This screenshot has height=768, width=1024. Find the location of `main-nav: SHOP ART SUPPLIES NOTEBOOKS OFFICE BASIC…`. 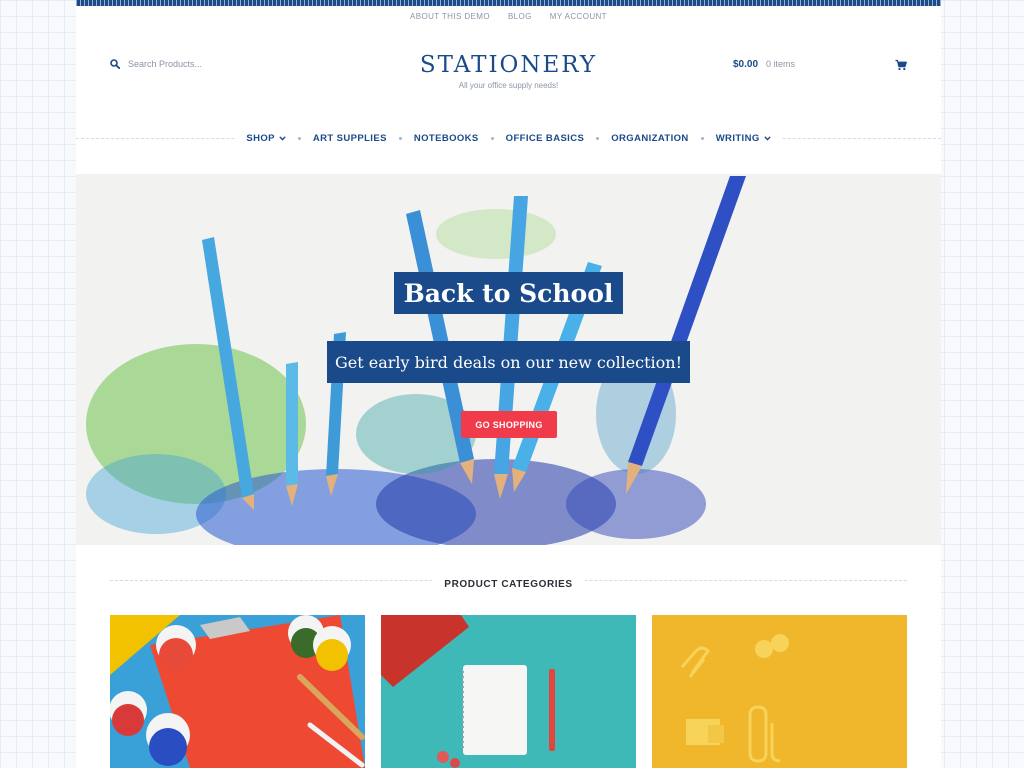

main-nav: SHOP ART SUPPLIES NOTEBOOKS OFFICE BASIC… is located at coordinates (508, 138).